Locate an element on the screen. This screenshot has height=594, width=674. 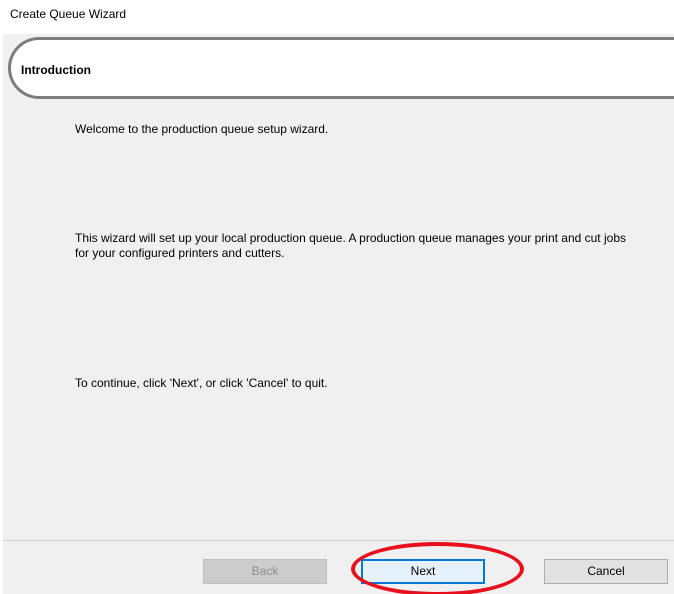
next-button: Next is located at coordinates (423, 571).